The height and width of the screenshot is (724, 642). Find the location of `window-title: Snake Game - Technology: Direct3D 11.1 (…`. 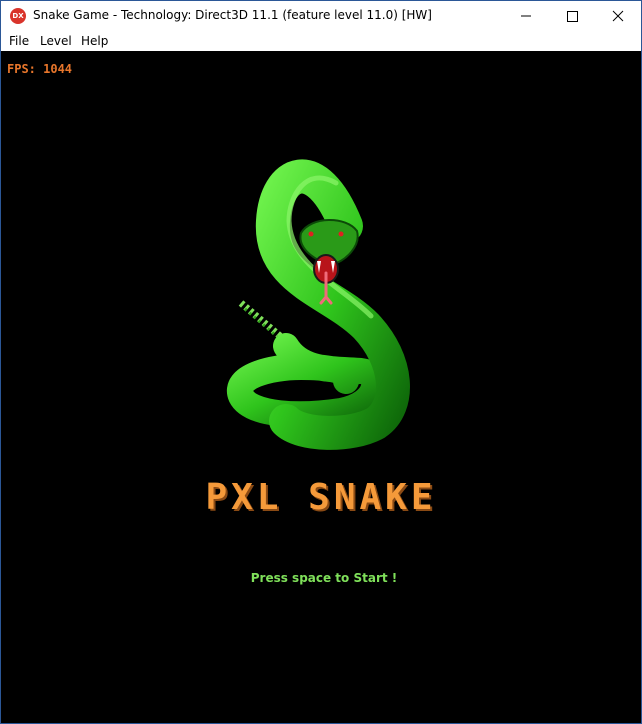

window-title: Snake Game - Technology: Direct3D 11.1 (… is located at coordinates (232, 15).